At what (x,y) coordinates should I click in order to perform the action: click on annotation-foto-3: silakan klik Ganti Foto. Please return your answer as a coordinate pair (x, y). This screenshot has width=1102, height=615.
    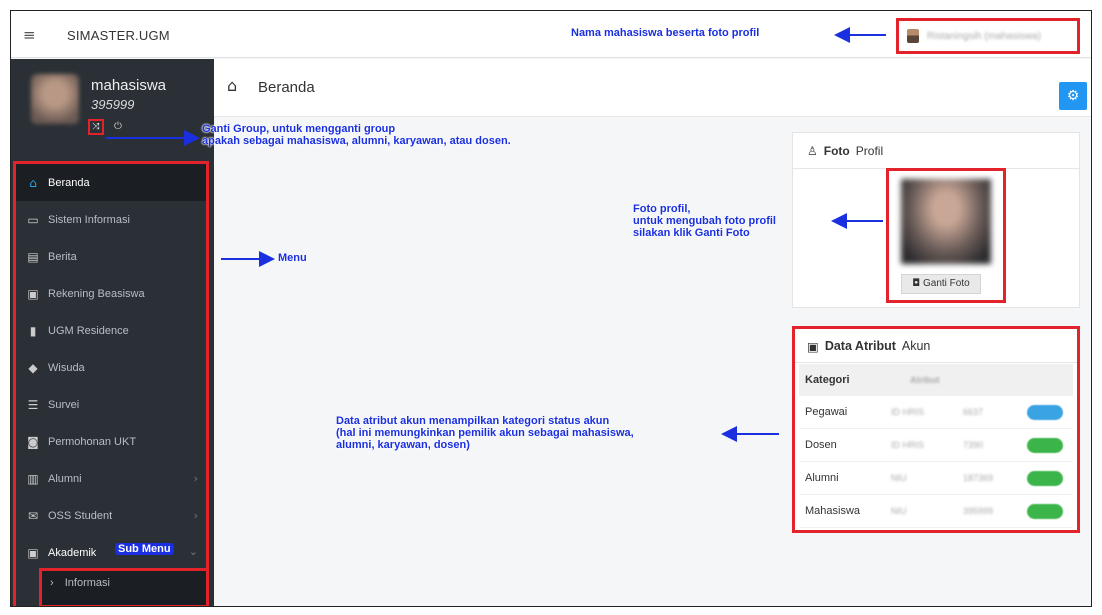
    Looking at the image, I should click on (691, 233).